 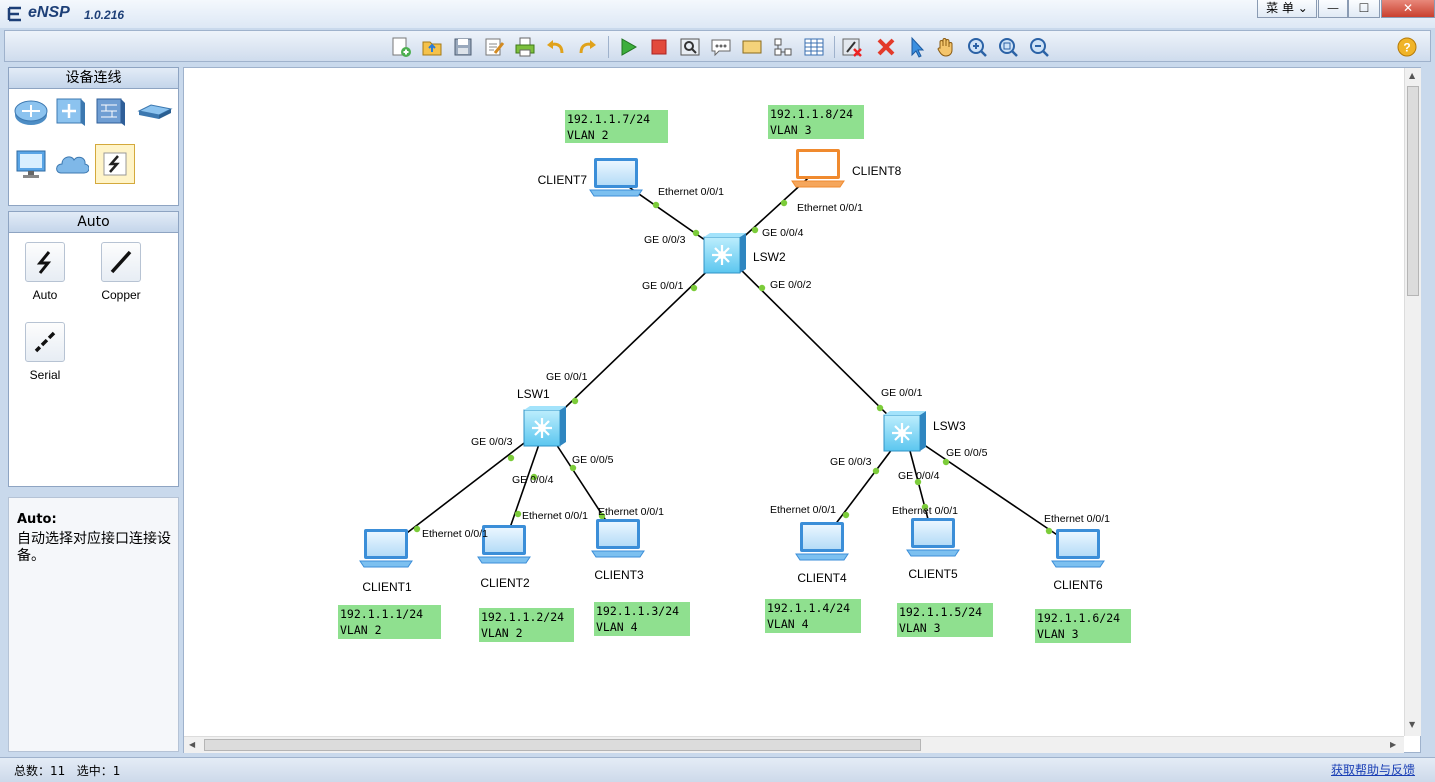 I want to click on switch-lsw1, so click(x=544, y=426).